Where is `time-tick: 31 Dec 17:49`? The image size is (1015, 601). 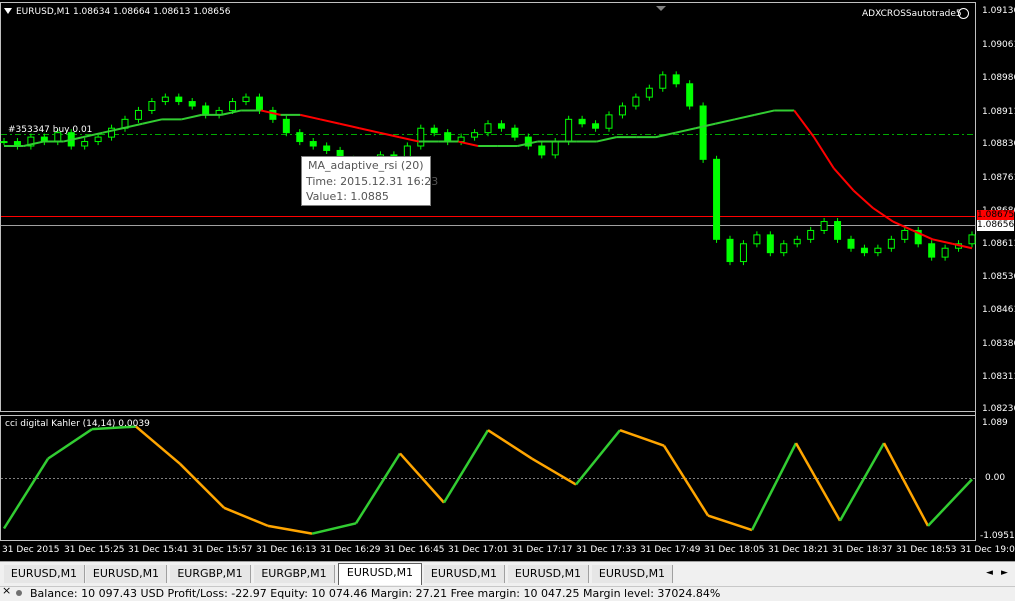 time-tick: 31 Dec 17:49 is located at coordinates (670, 550).